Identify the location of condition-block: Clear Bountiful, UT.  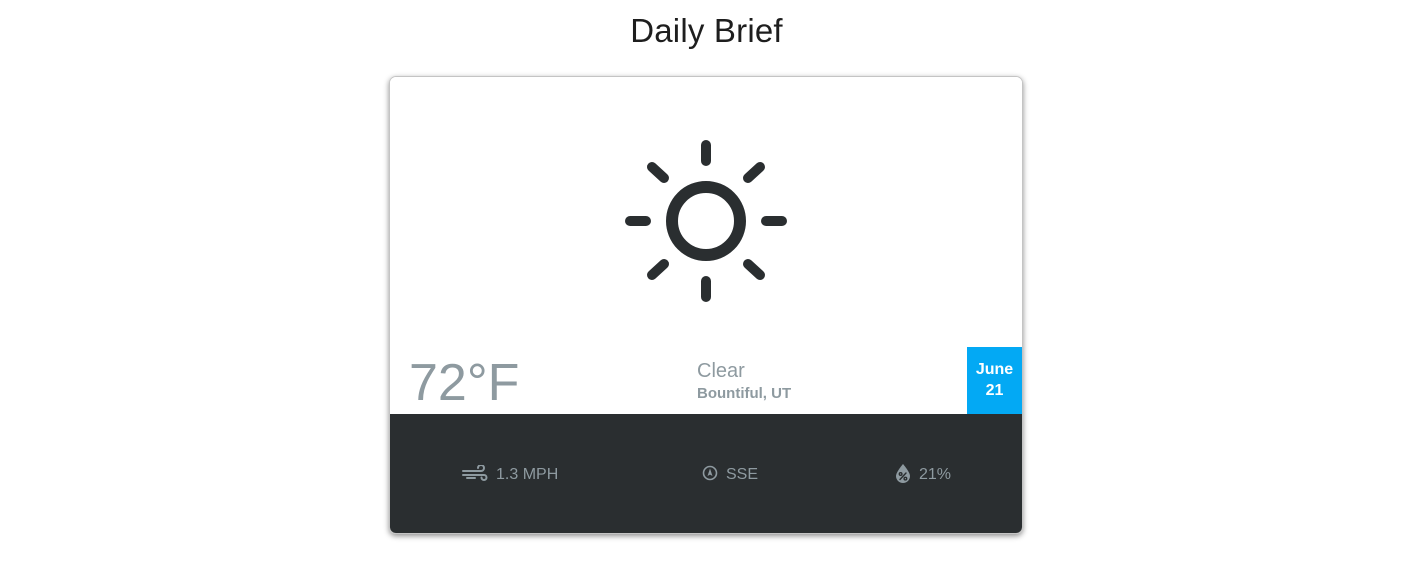
(744, 382).